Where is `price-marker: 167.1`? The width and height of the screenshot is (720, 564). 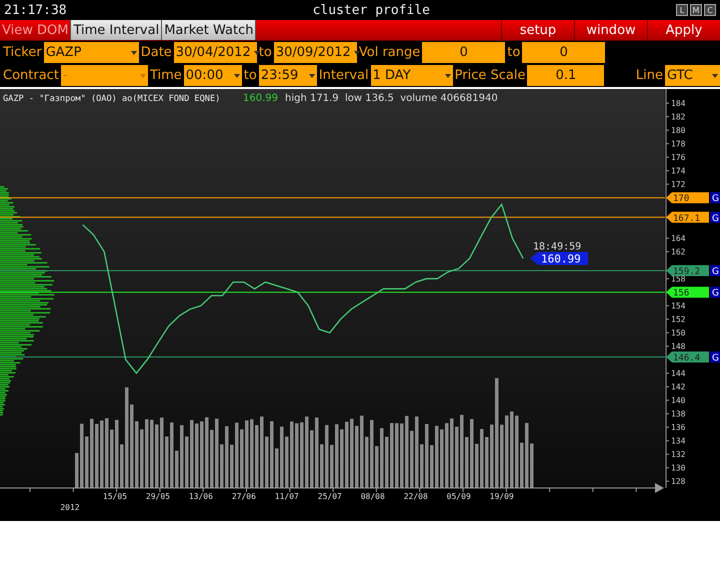
price-marker: 167.1 is located at coordinates (687, 218).